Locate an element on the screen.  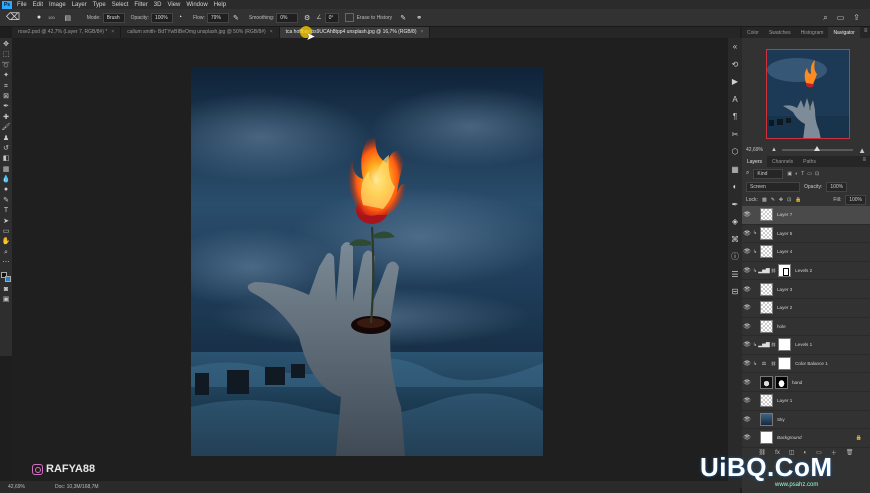
hand-tool-icon: ✋ is located at coordinates (6, 241).